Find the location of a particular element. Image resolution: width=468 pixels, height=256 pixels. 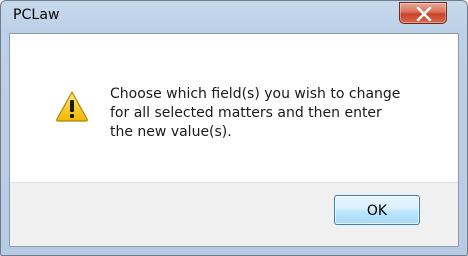

close-button is located at coordinates (423, 13).